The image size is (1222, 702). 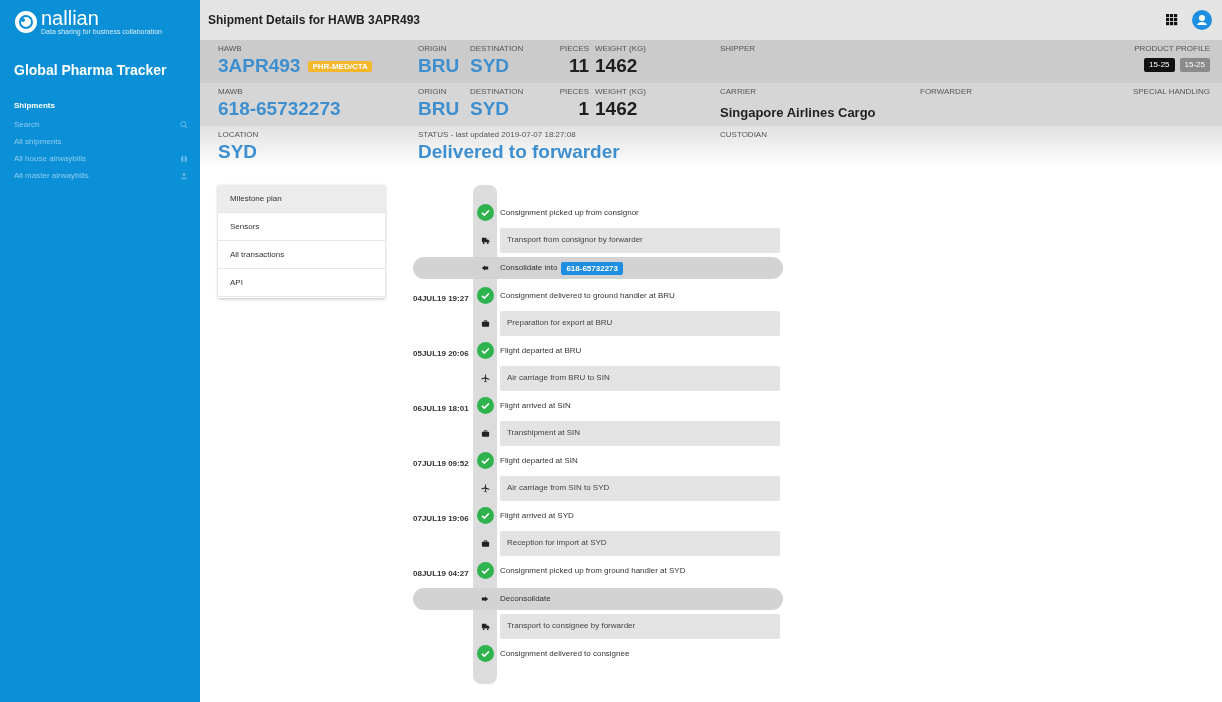 I want to click on tab: Milestone plan, so click(x=301, y=199).